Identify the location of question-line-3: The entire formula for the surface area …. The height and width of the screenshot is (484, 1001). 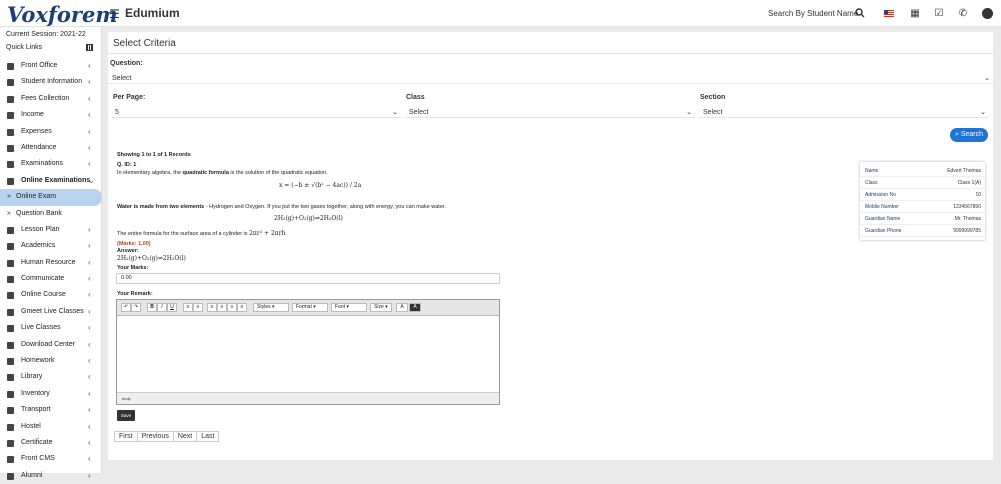
(201, 233).